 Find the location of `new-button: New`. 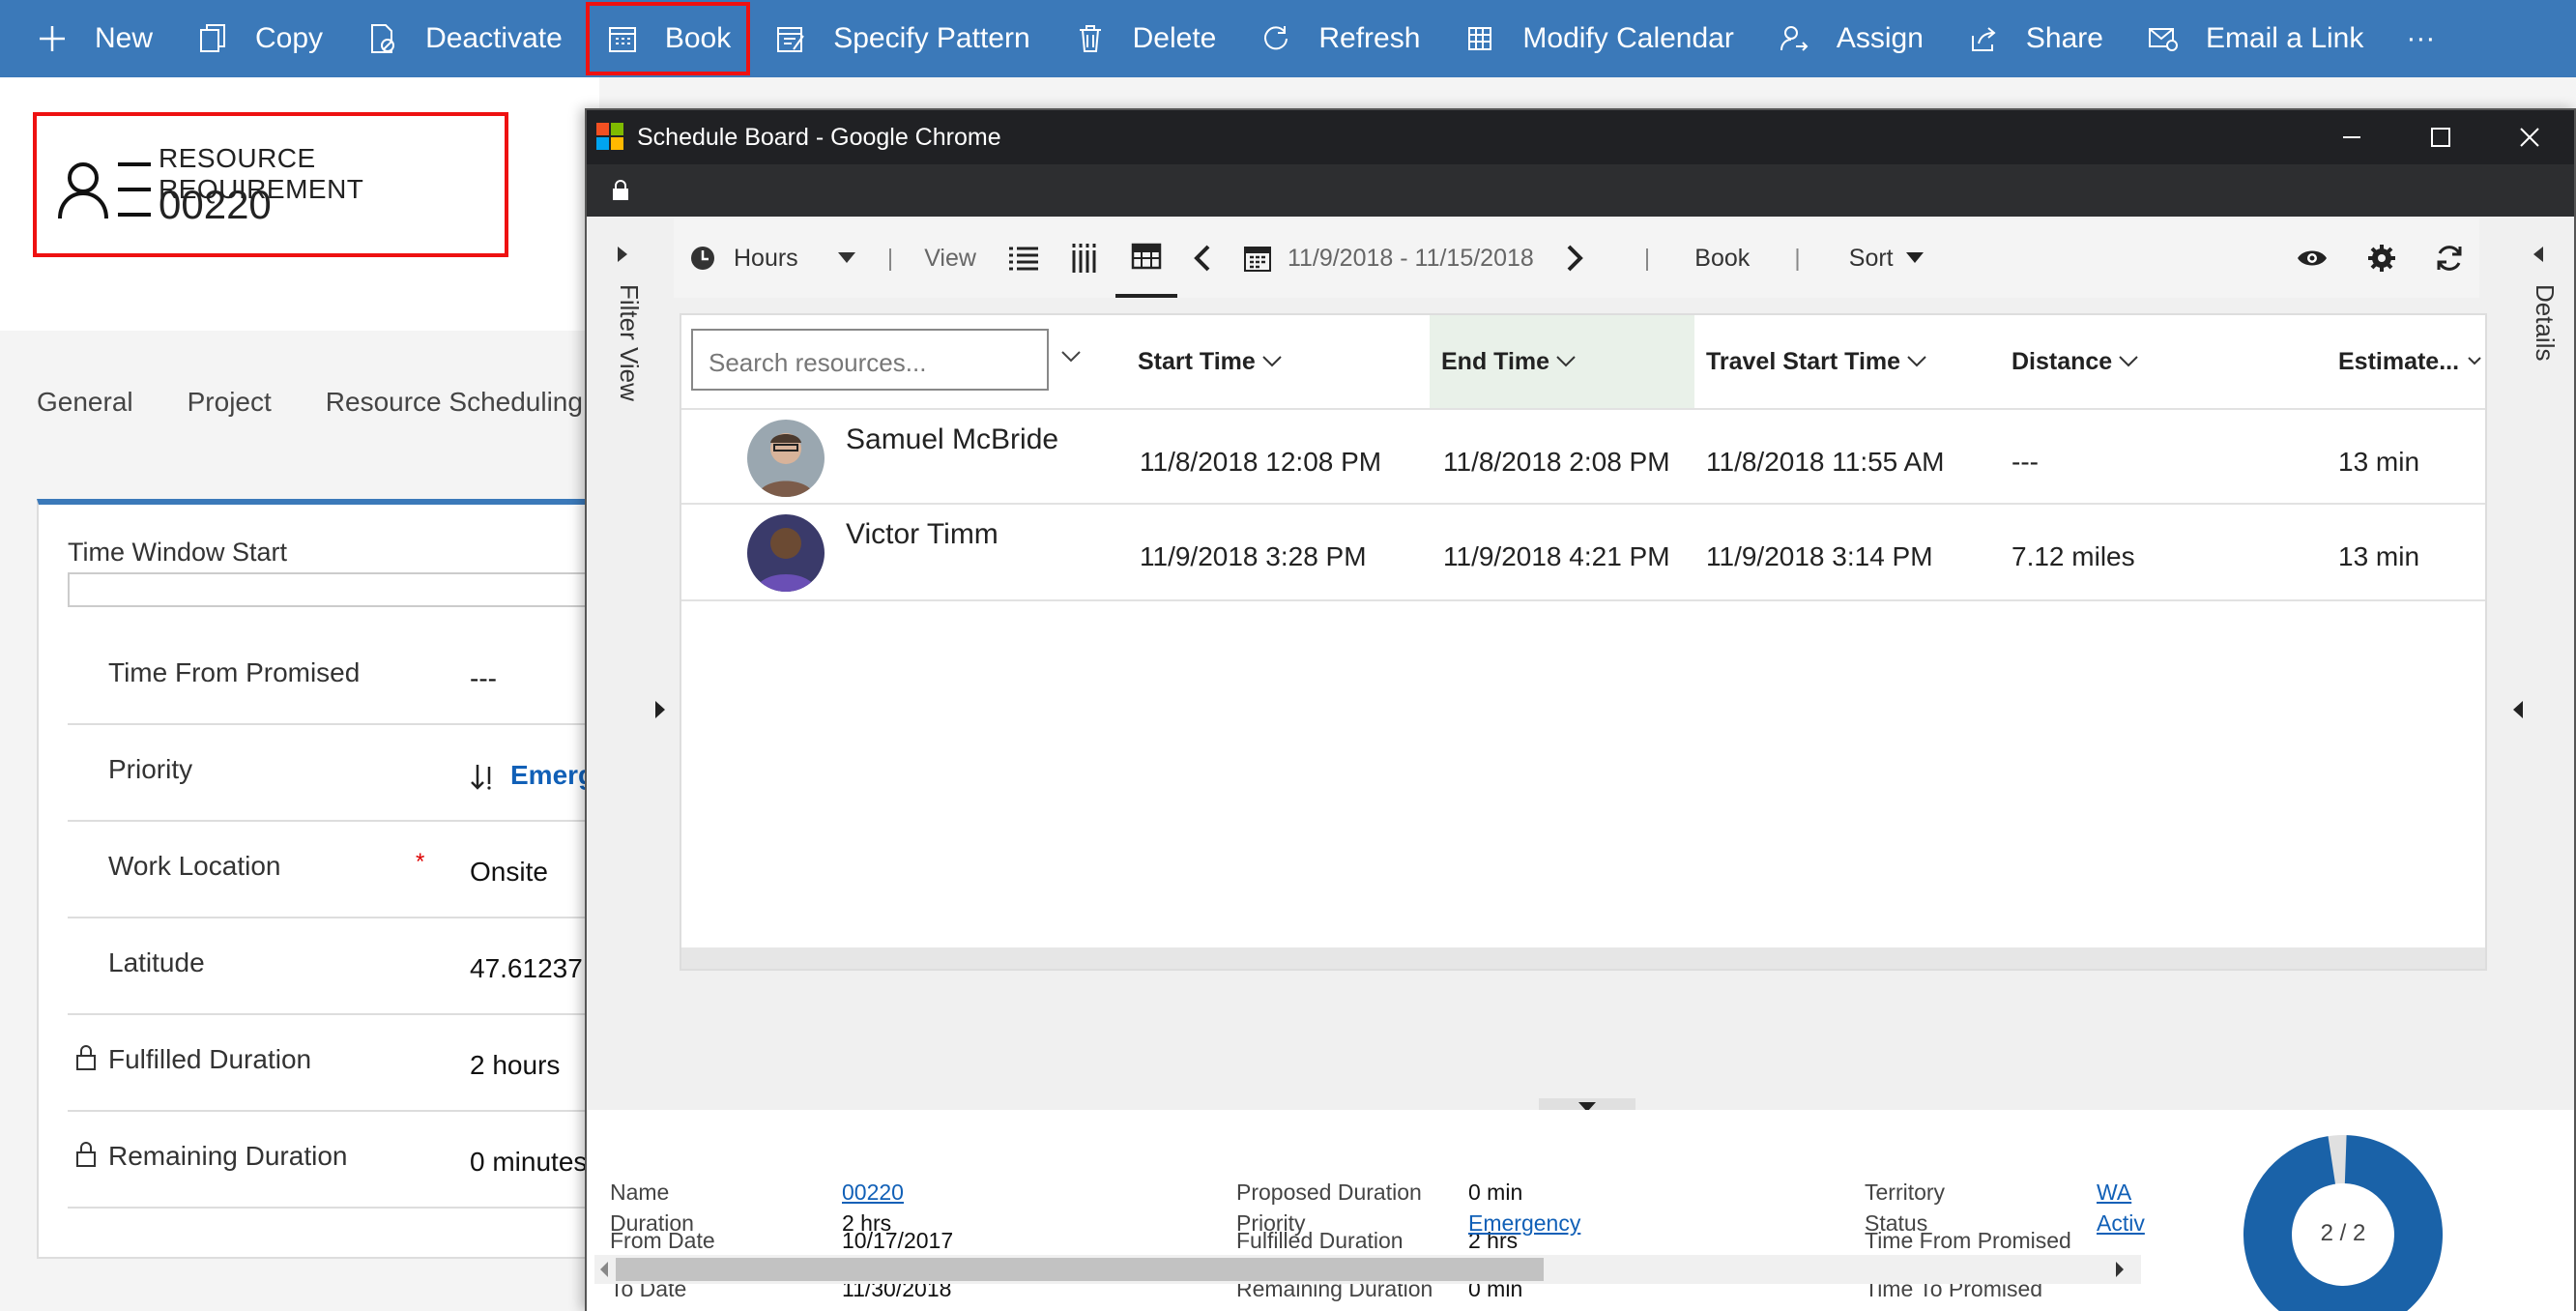

new-button: New is located at coordinates (94, 38).